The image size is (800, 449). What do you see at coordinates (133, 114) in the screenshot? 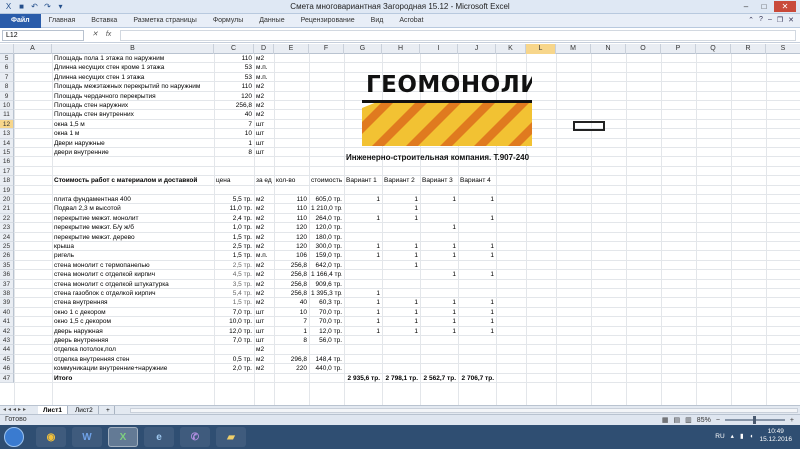
I see `param-label: Площадь стен внутренних` at bounding box center [133, 114].